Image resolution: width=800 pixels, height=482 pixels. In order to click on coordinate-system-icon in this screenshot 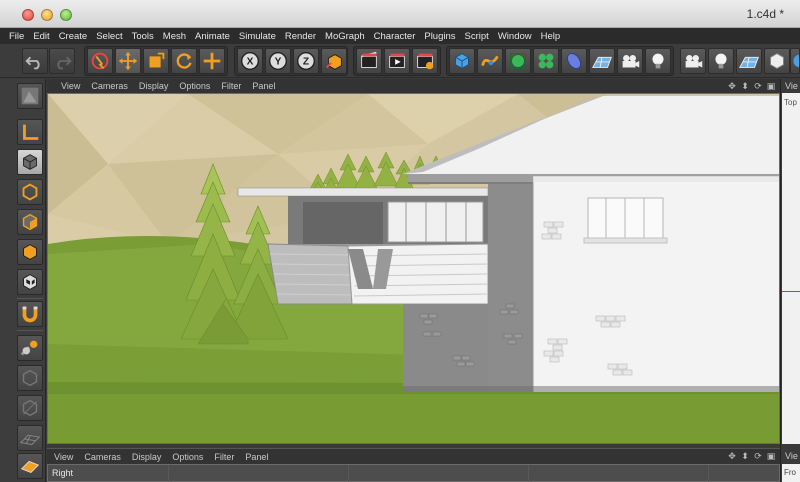, I will do `click(333, 62)`.